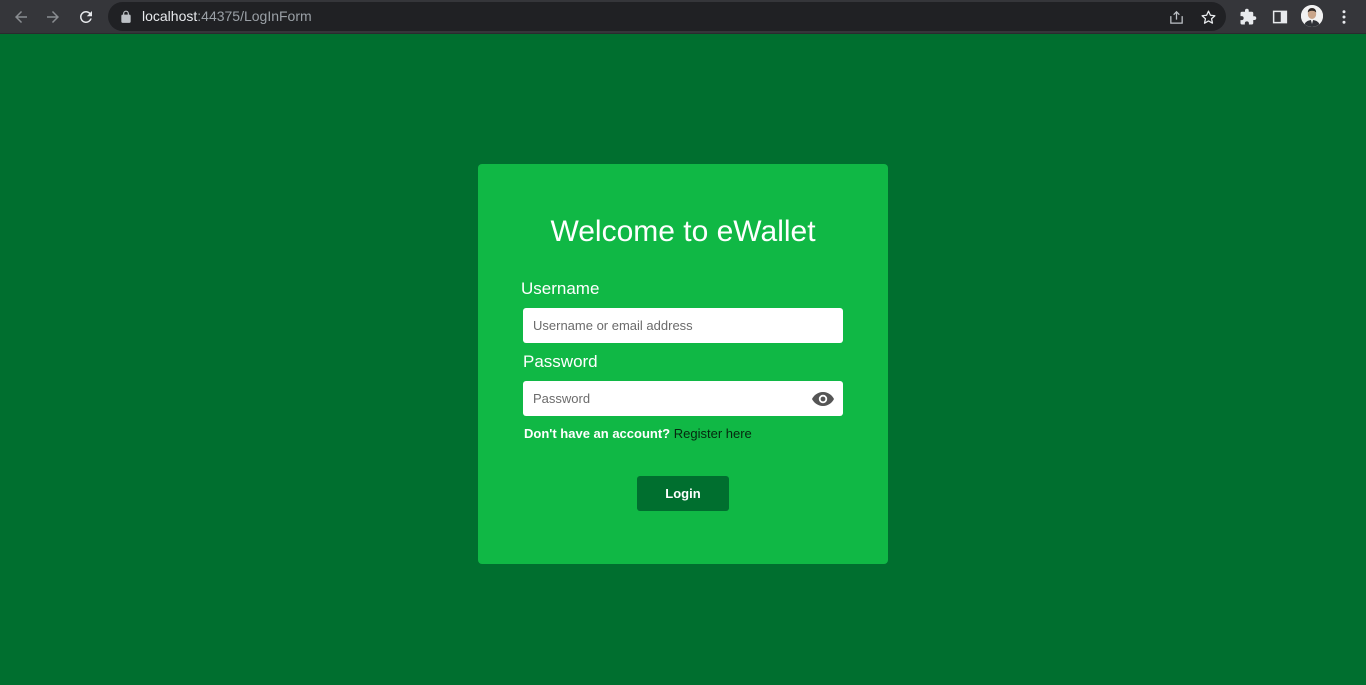  I want to click on side-panel-icon, so click(1280, 17).